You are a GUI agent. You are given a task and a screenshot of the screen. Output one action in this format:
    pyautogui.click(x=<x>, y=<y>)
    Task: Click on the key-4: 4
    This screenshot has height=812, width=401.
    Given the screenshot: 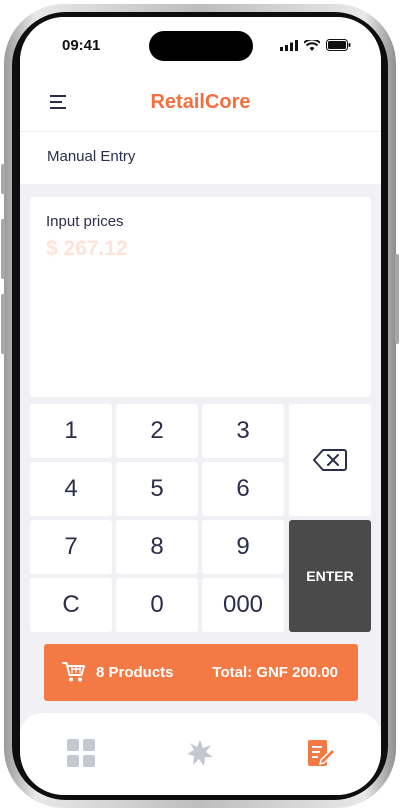 What is the action you would take?
    pyautogui.click(x=71, y=489)
    